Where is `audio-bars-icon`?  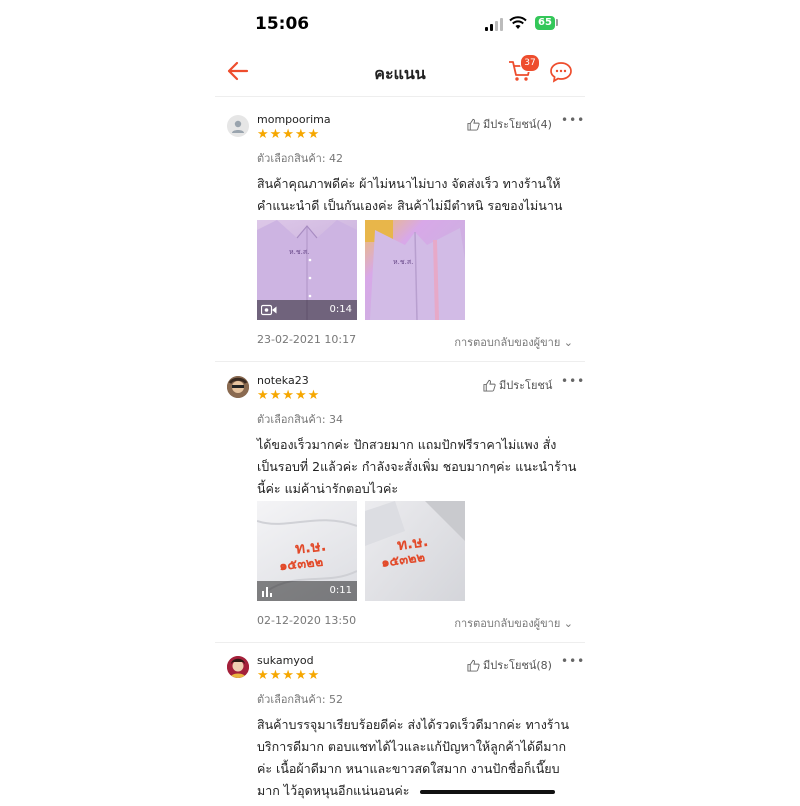
audio-bars-icon is located at coordinates (267, 592).